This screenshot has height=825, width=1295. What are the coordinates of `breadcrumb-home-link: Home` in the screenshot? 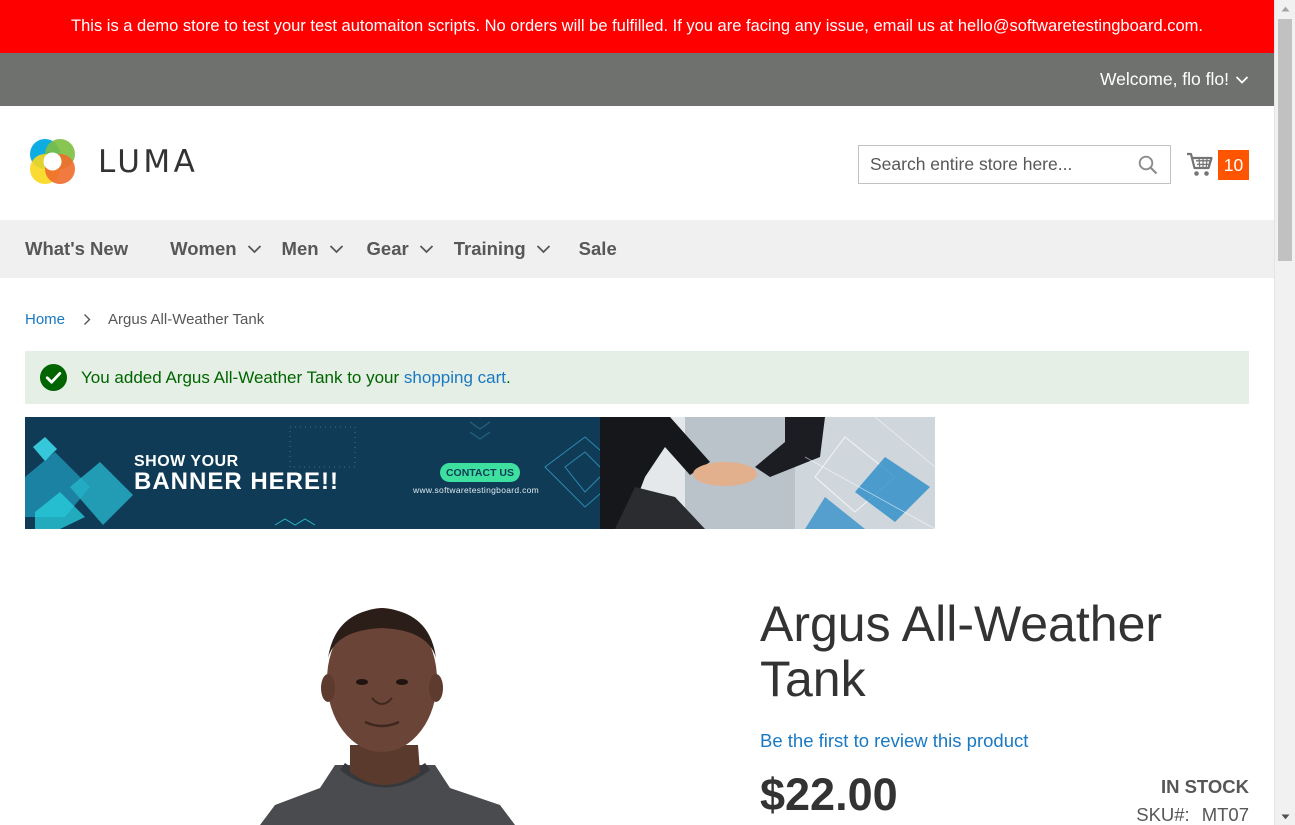 It's located at (45, 319).